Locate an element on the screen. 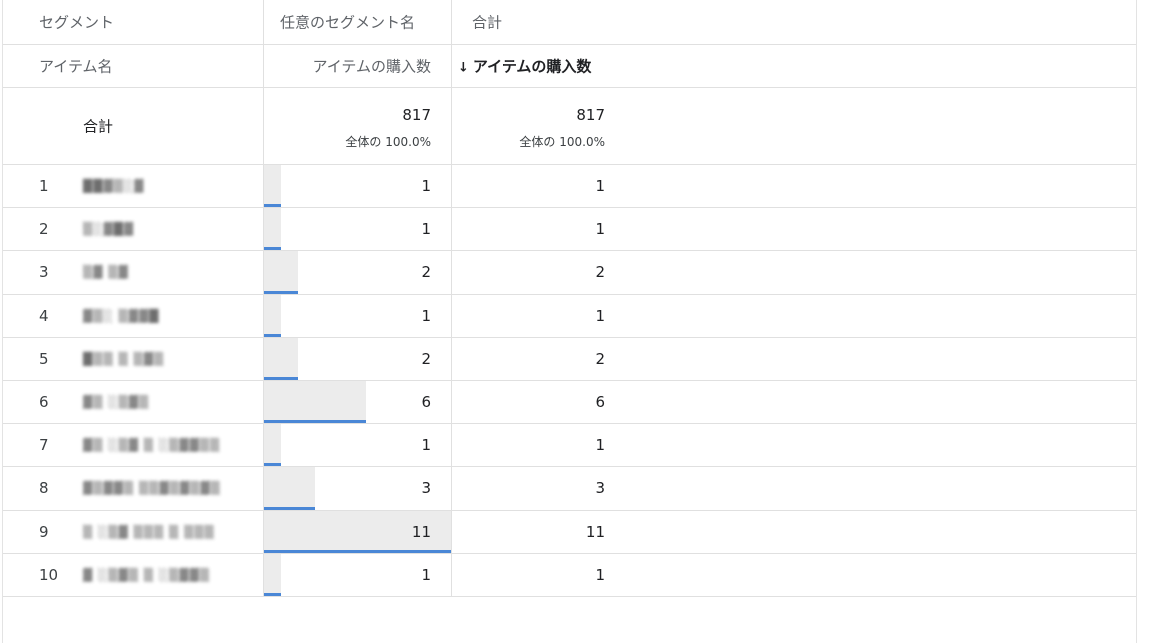 This screenshot has width=1153, height=643. item-name-cell: 9 ▒ ░▒▓ ▒▒▒ ▒ ▒▒▒ is located at coordinates (133, 531).